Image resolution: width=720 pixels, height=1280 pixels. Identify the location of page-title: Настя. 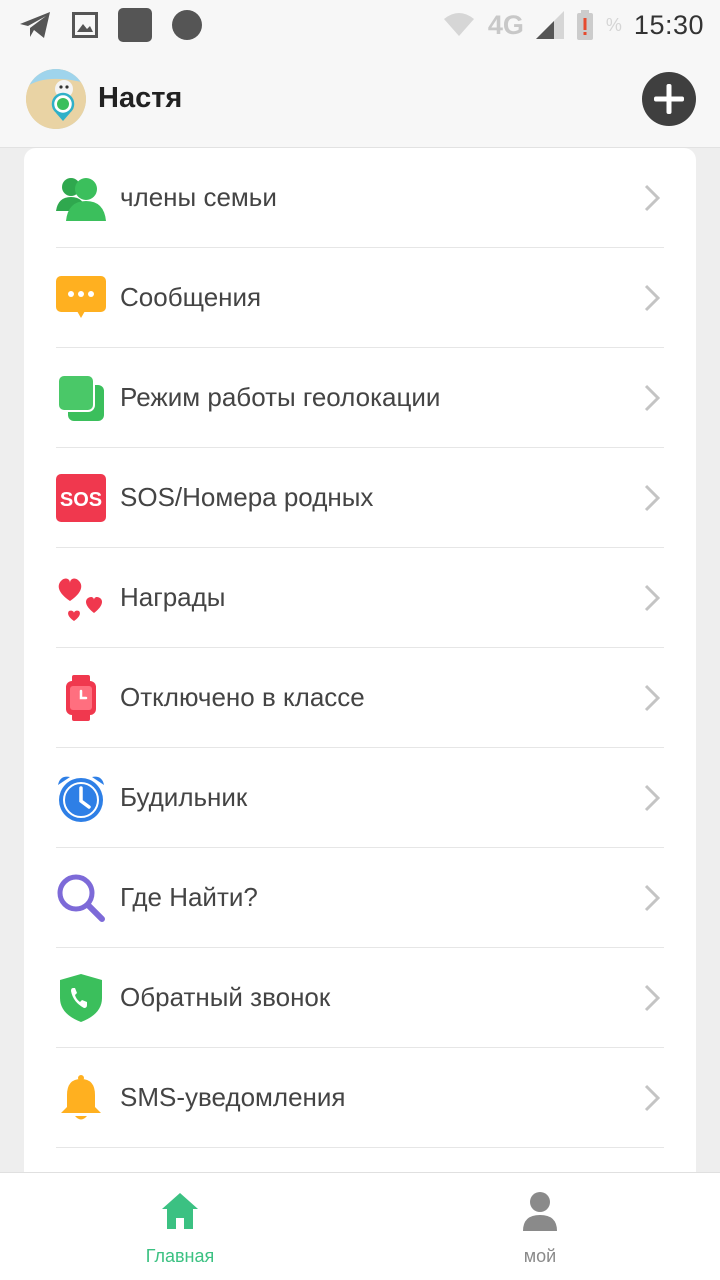
(140, 98).